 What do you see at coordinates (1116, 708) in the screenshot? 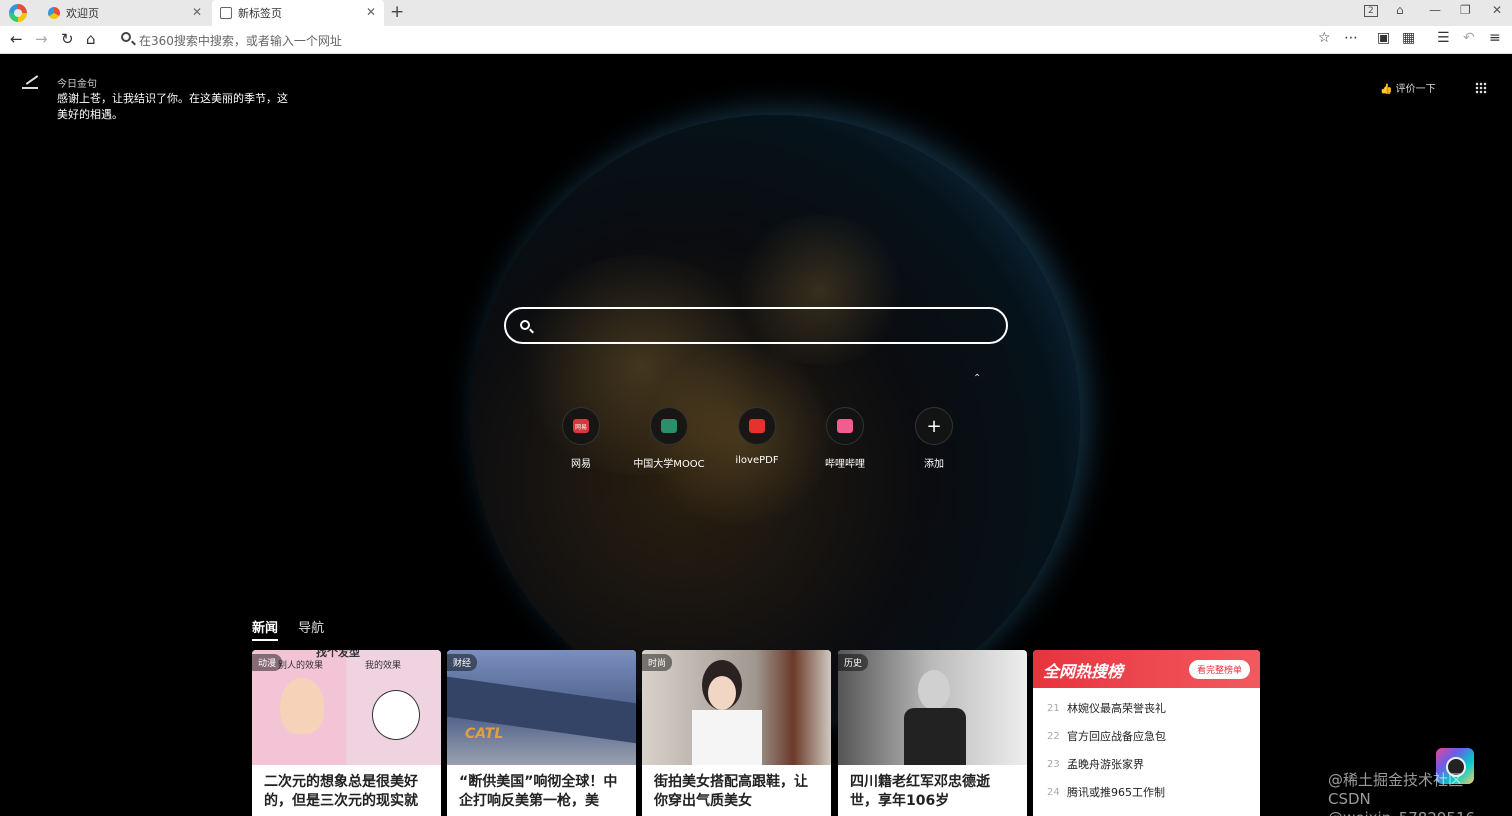
I see `hot-text: 林婉仪最高荣誉丧礼` at bounding box center [1116, 708].